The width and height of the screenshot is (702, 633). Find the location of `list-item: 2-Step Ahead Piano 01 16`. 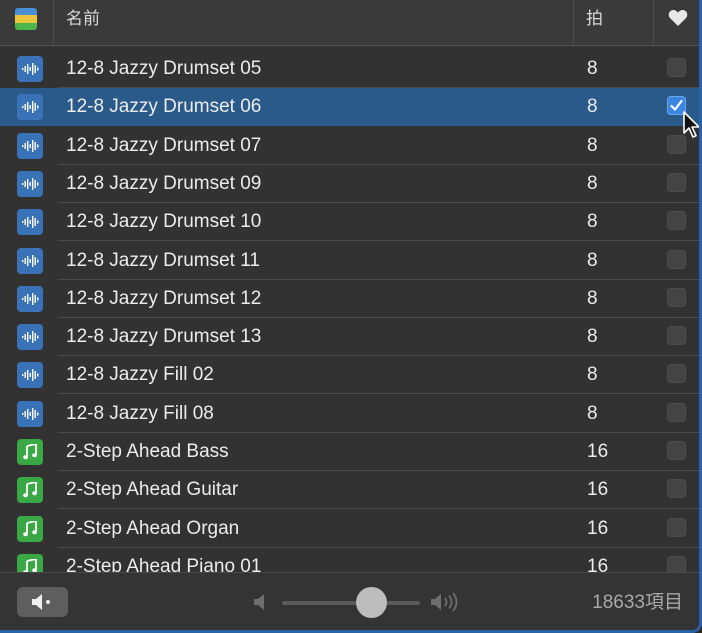

list-item: 2-Step Ahead Piano 01 16 is located at coordinates (349, 560).